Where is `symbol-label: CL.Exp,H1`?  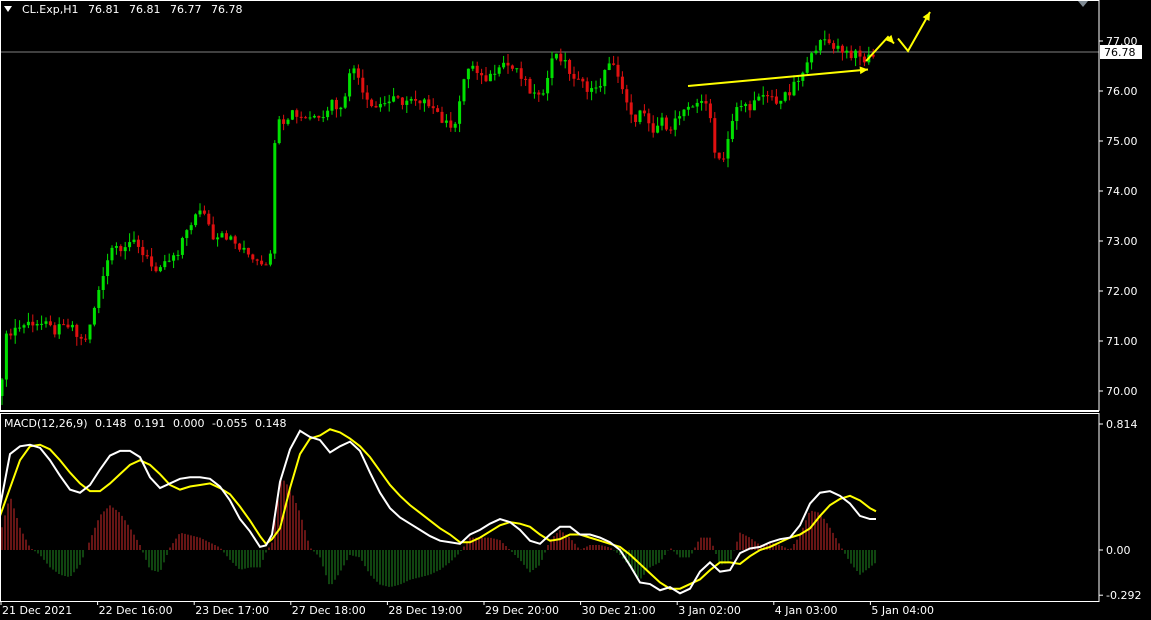 symbol-label: CL.Exp,H1 is located at coordinates (50, 9).